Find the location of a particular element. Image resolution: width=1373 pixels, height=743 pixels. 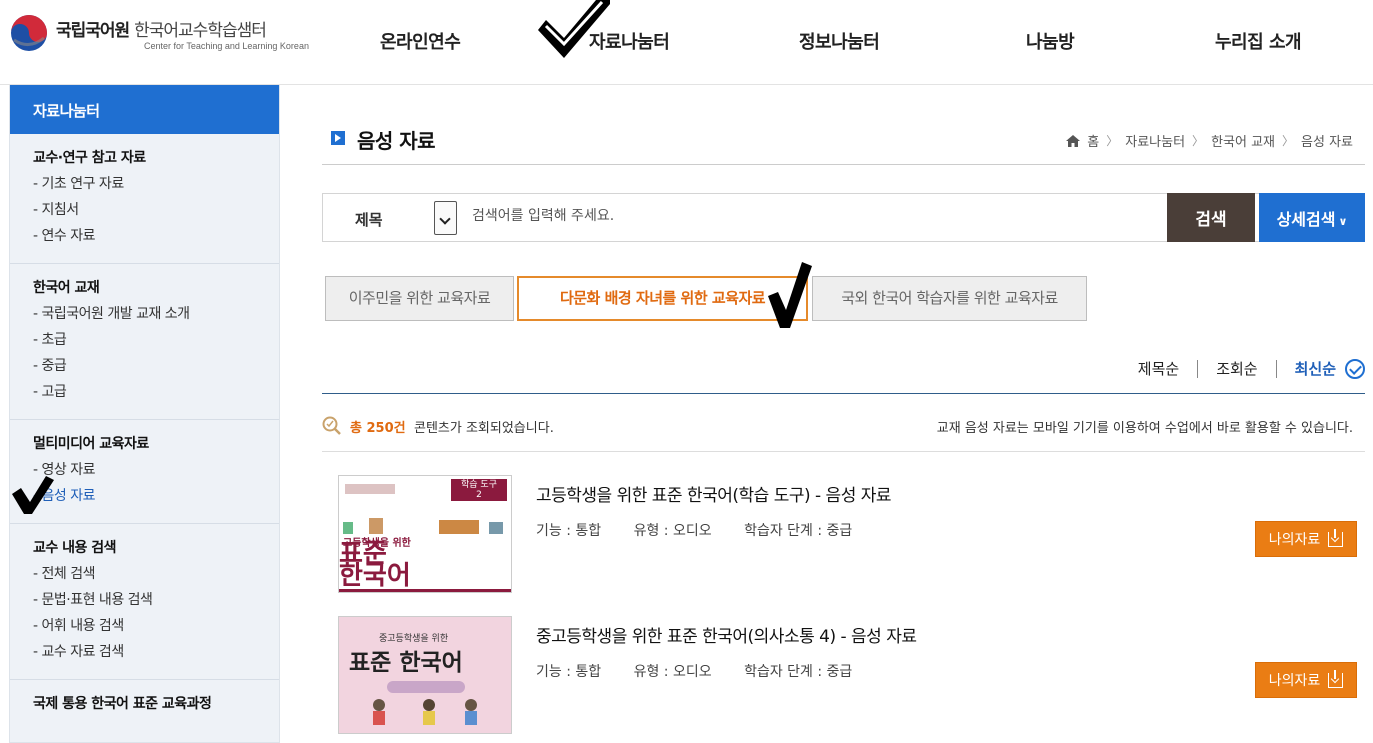

sort-by-title: 제목순 is located at coordinates (1158, 368).